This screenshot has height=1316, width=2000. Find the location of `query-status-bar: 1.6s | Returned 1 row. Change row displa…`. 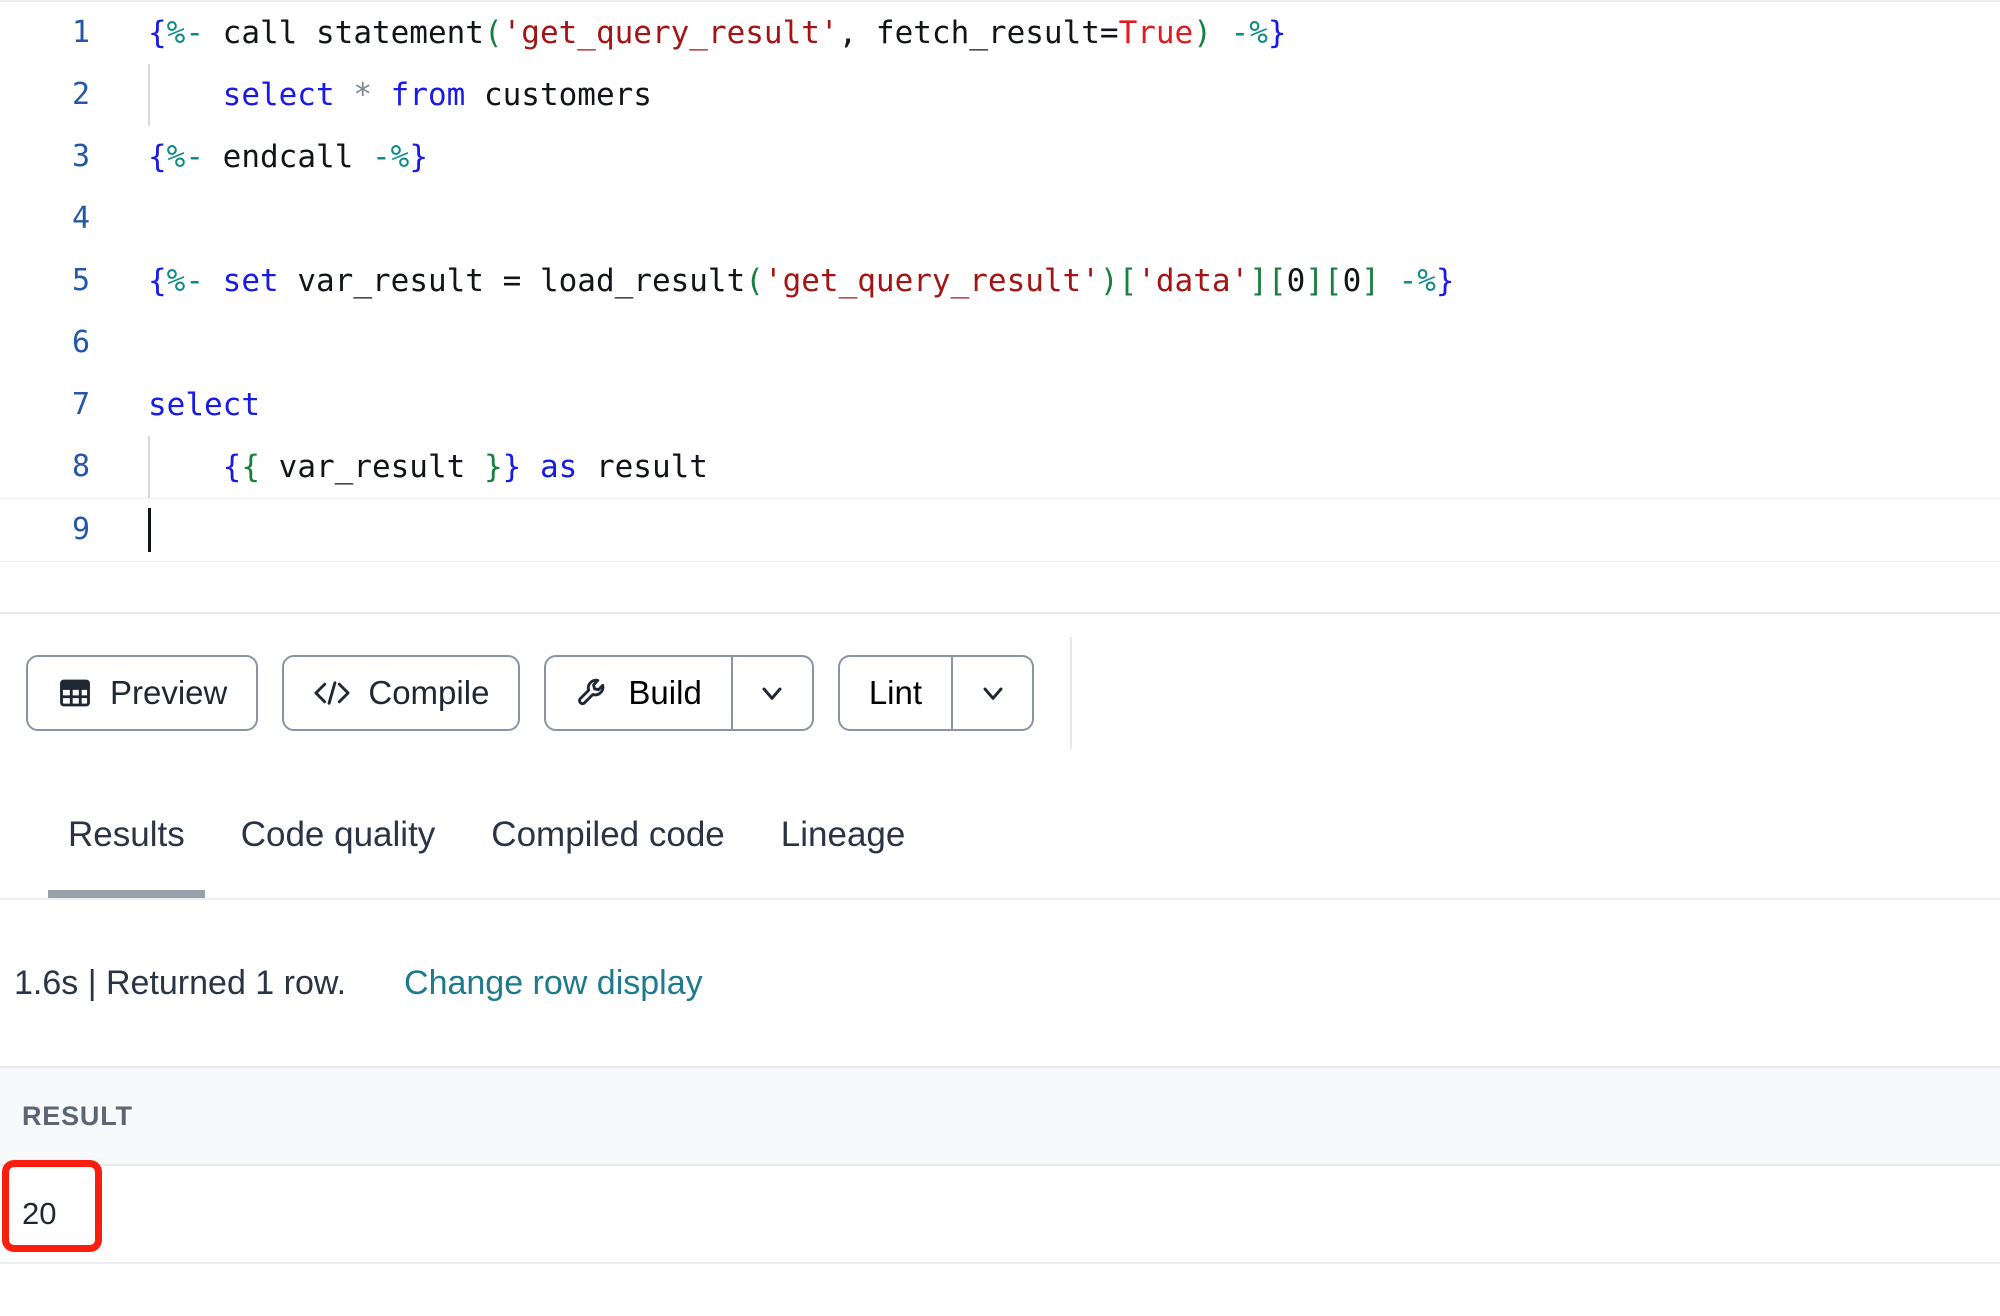

query-status-bar: 1.6s | Returned 1 row. Change row displa… is located at coordinates (1000, 983).